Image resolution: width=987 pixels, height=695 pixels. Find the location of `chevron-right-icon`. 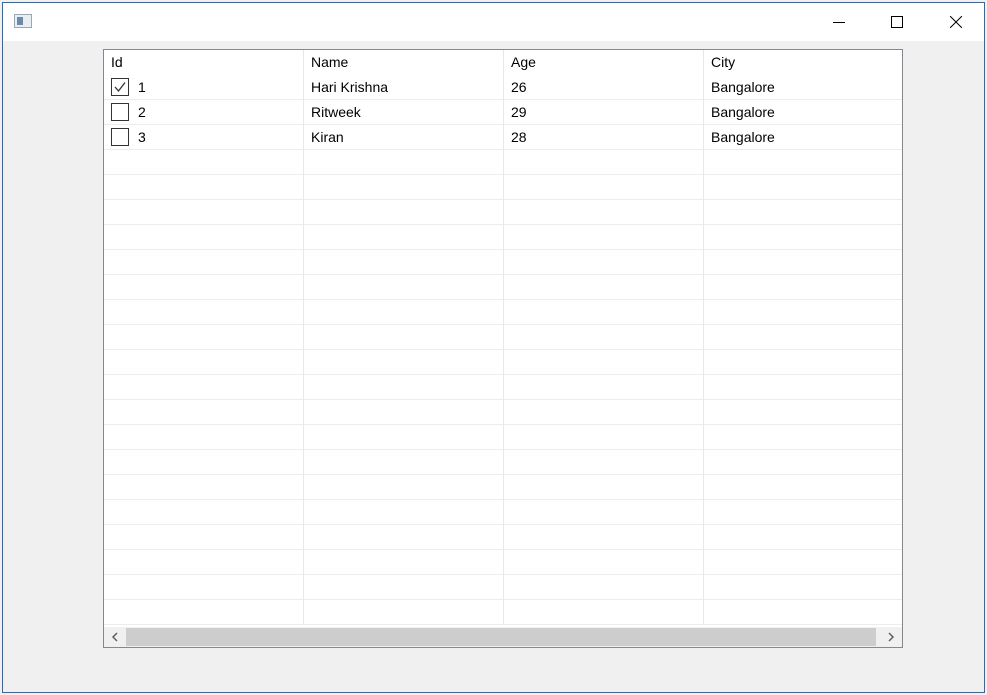

chevron-right-icon is located at coordinates (891, 637).